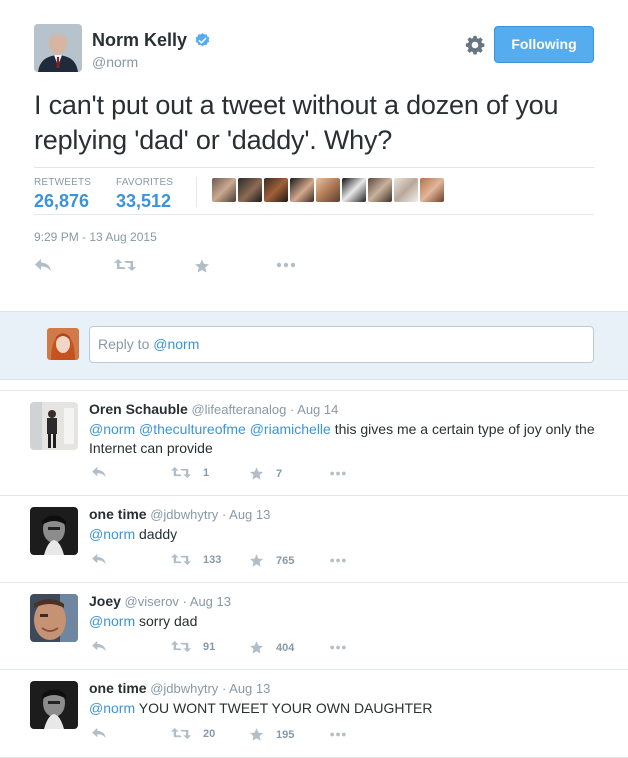  I want to click on reply-mentions: @norm @thecultureofme @riamichelle, so click(210, 429).